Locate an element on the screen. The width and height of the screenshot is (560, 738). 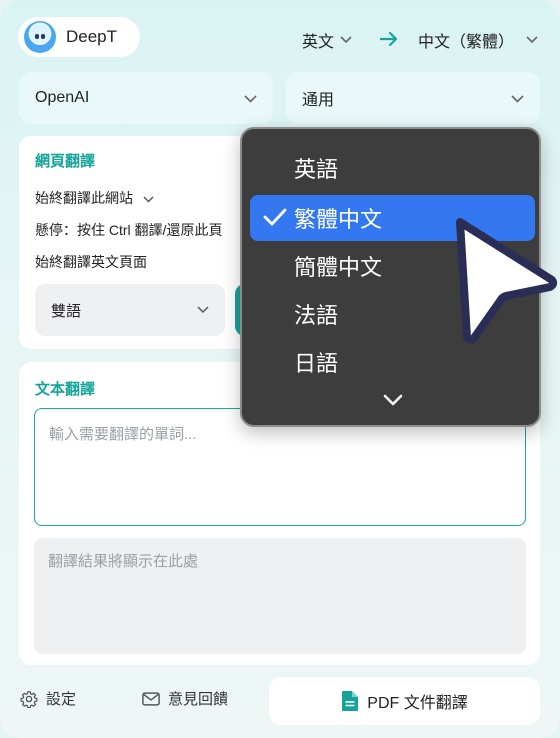
always-translate-site-option: 始終翻譯此網站 is located at coordinates (94, 198).